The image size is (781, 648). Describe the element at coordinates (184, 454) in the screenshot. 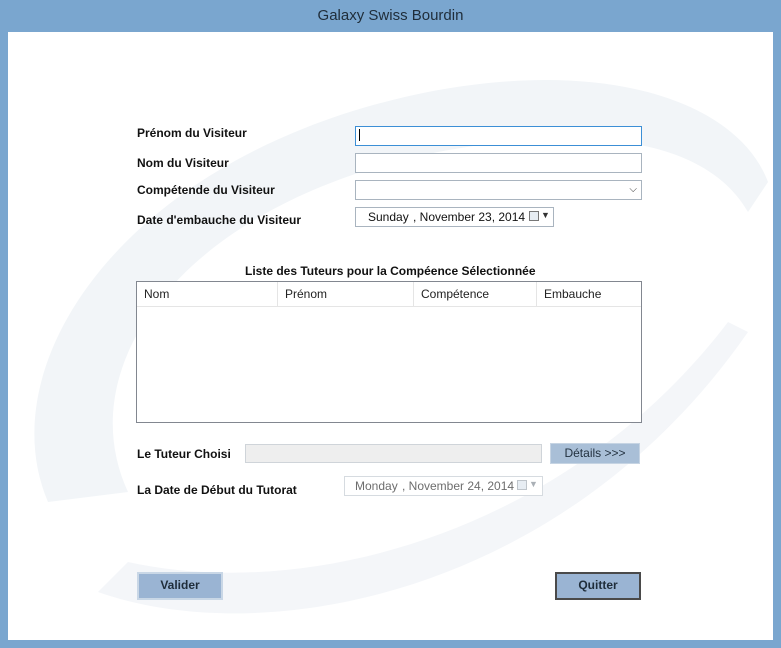

I see `tuteur-label: Le Tuteur Choisi` at that location.